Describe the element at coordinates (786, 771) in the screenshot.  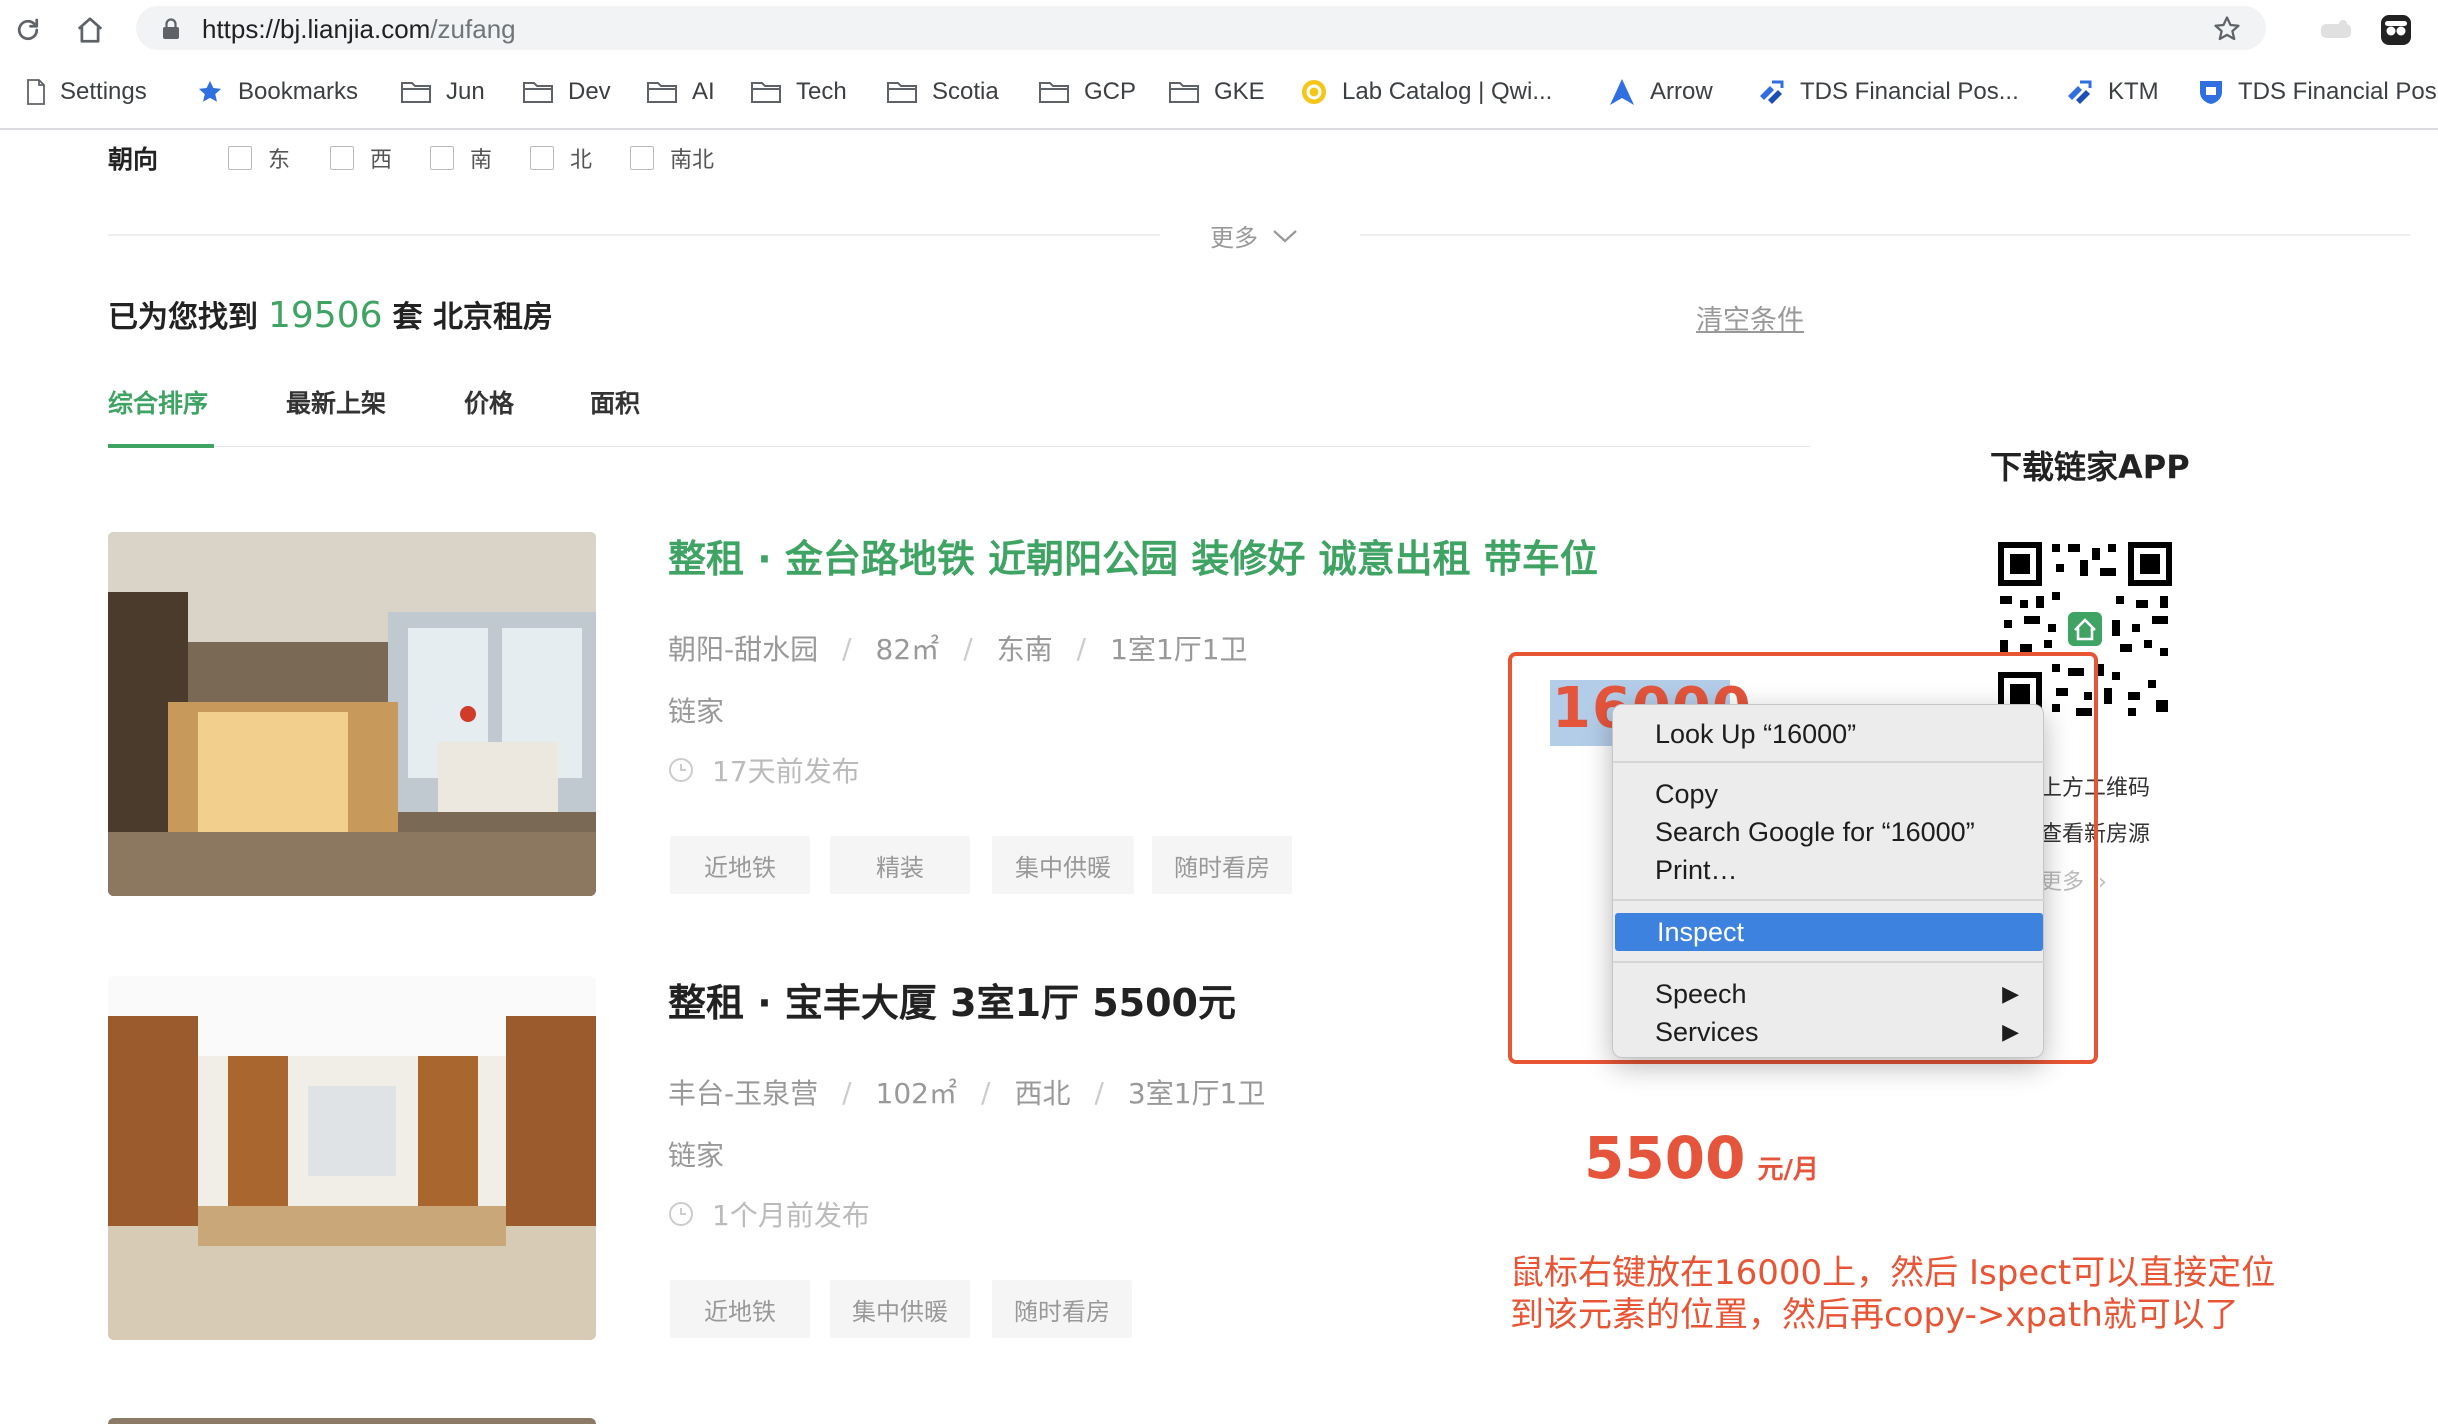
I see `listing-time-text: 17天前发布` at that location.